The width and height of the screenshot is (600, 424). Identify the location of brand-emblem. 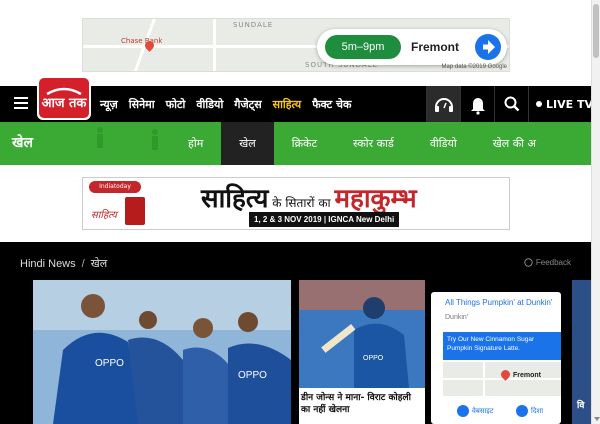
(135, 211).